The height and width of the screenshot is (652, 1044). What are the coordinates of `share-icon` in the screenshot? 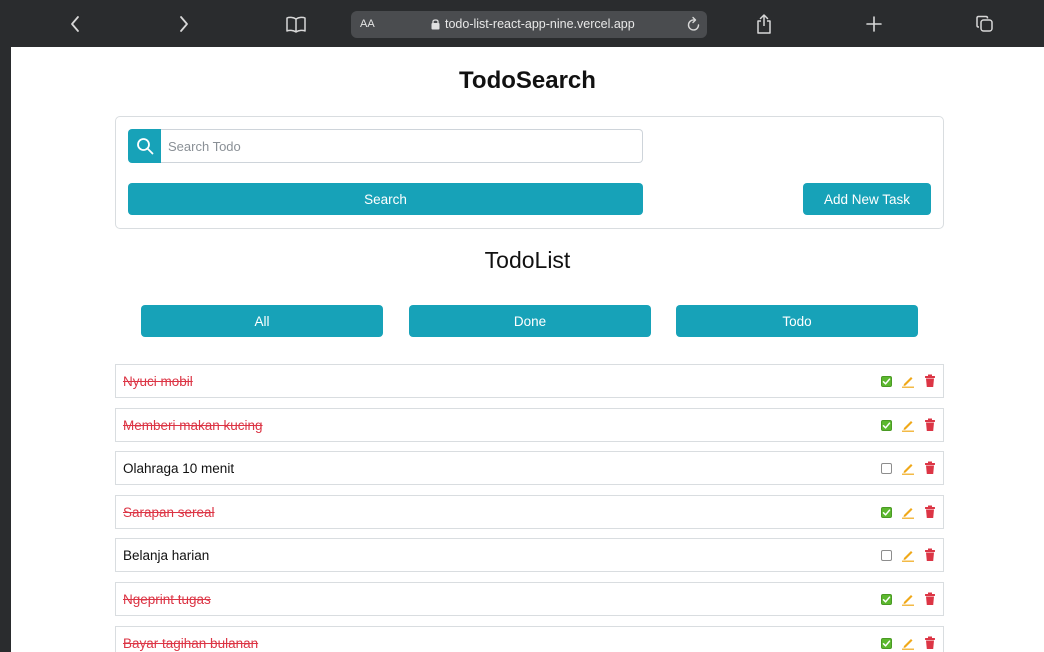 It's located at (764, 24).